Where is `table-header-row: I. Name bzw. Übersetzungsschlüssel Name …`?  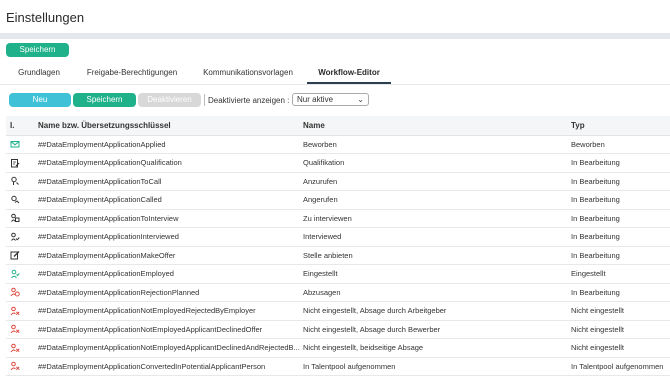 table-header-row: I. Name bzw. Übersetzungsschlüssel Name … is located at coordinates (338, 126).